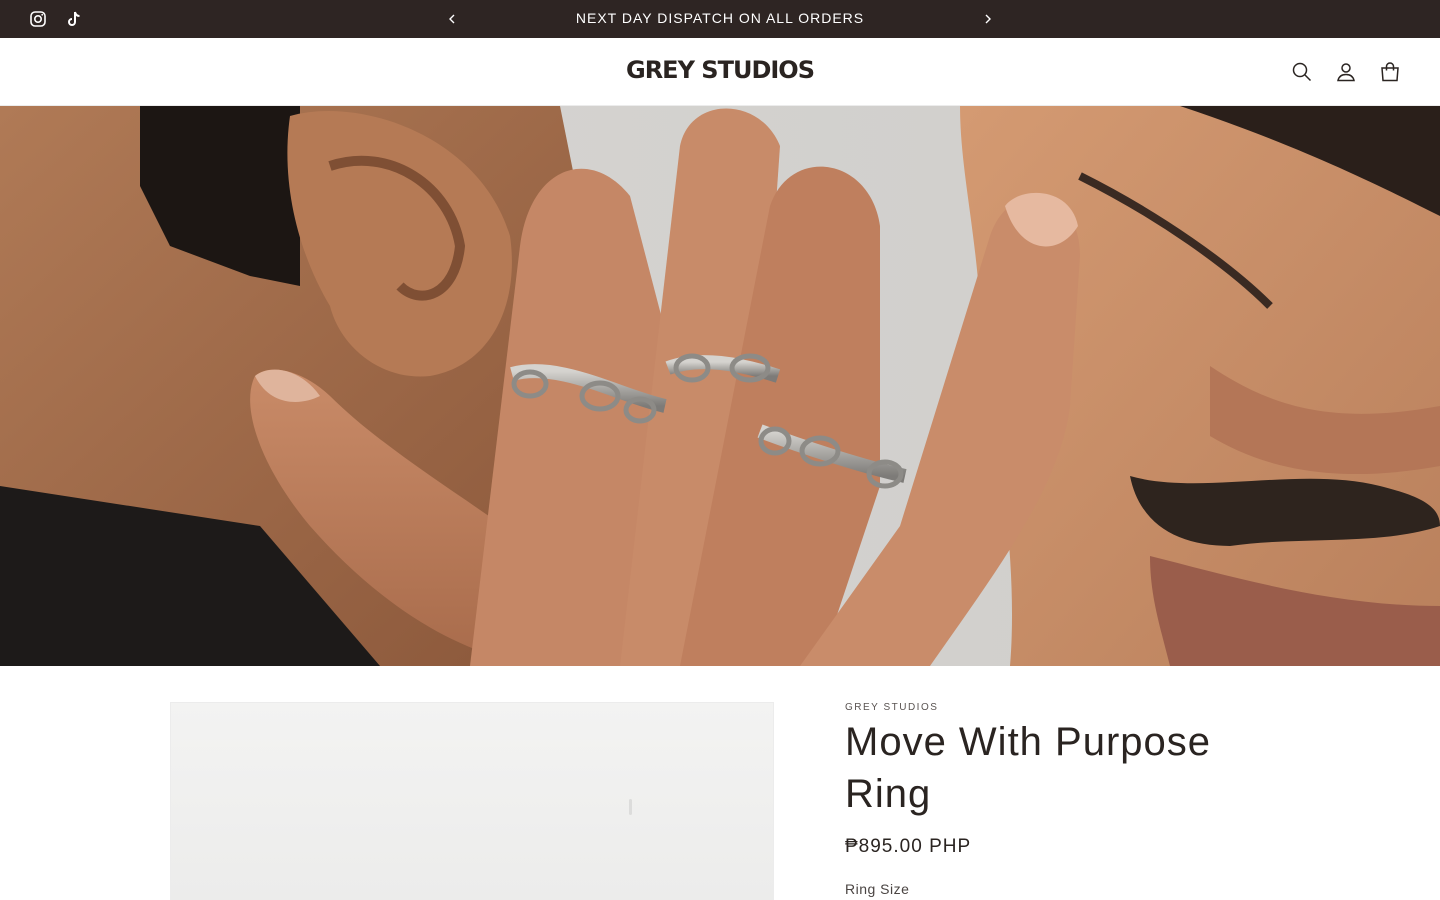 The height and width of the screenshot is (900, 1440). I want to click on social-links, so click(56, 19).